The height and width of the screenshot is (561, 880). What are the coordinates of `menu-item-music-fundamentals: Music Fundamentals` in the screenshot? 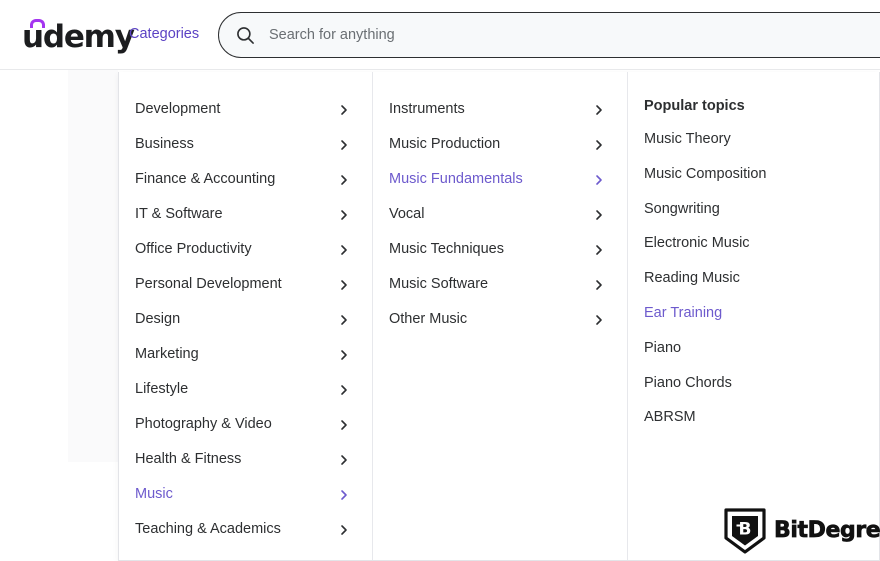 It's located at (500, 179).